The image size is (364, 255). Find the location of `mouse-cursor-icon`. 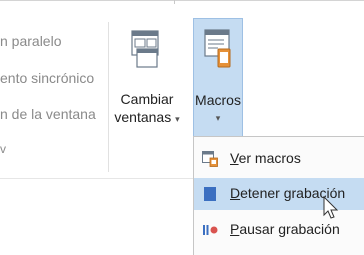

mouse-cursor-icon is located at coordinates (331, 207).